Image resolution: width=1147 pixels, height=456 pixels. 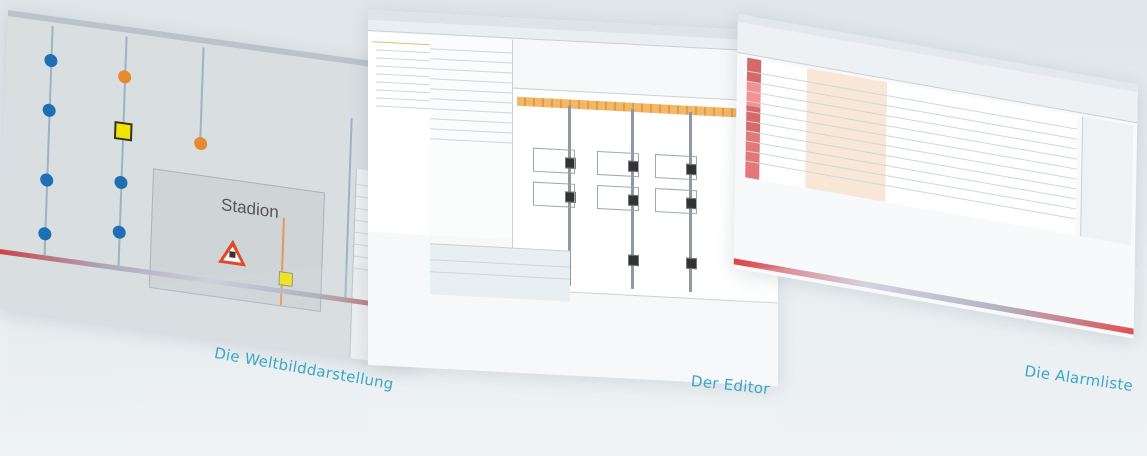 What do you see at coordinates (1107, 181) in the screenshot?
I see `alarm-side-panel` at bounding box center [1107, 181].